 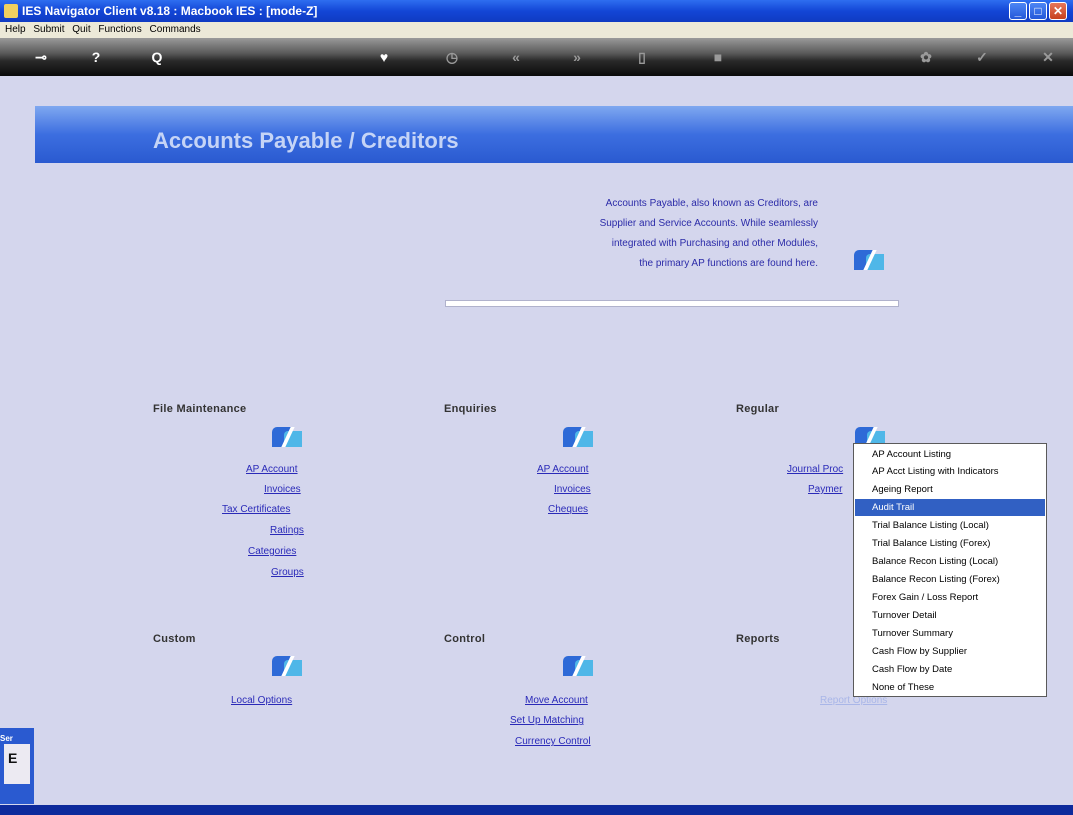 What do you see at coordinates (926, 57) in the screenshot?
I see `refresh-icon: ✿` at bounding box center [926, 57].